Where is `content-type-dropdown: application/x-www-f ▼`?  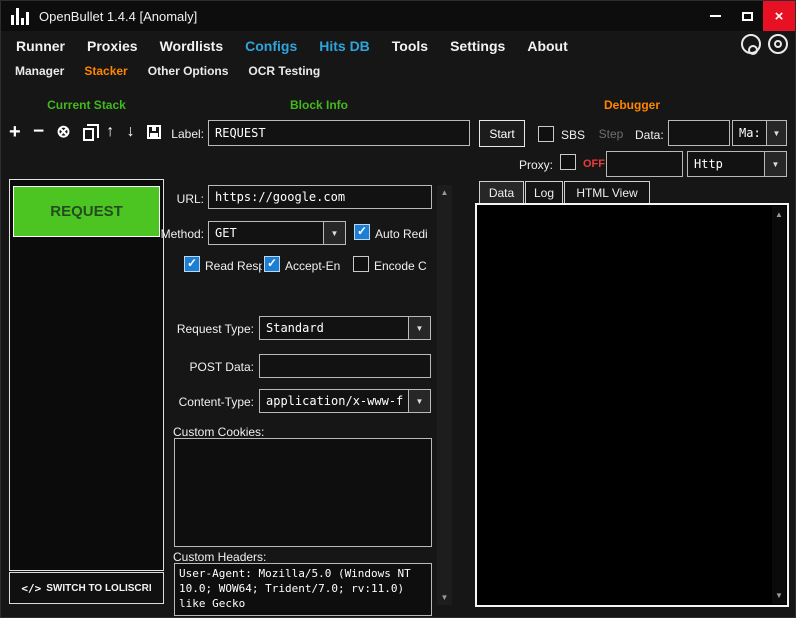 content-type-dropdown: application/x-www-f ▼ is located at coordinates (345, 401).